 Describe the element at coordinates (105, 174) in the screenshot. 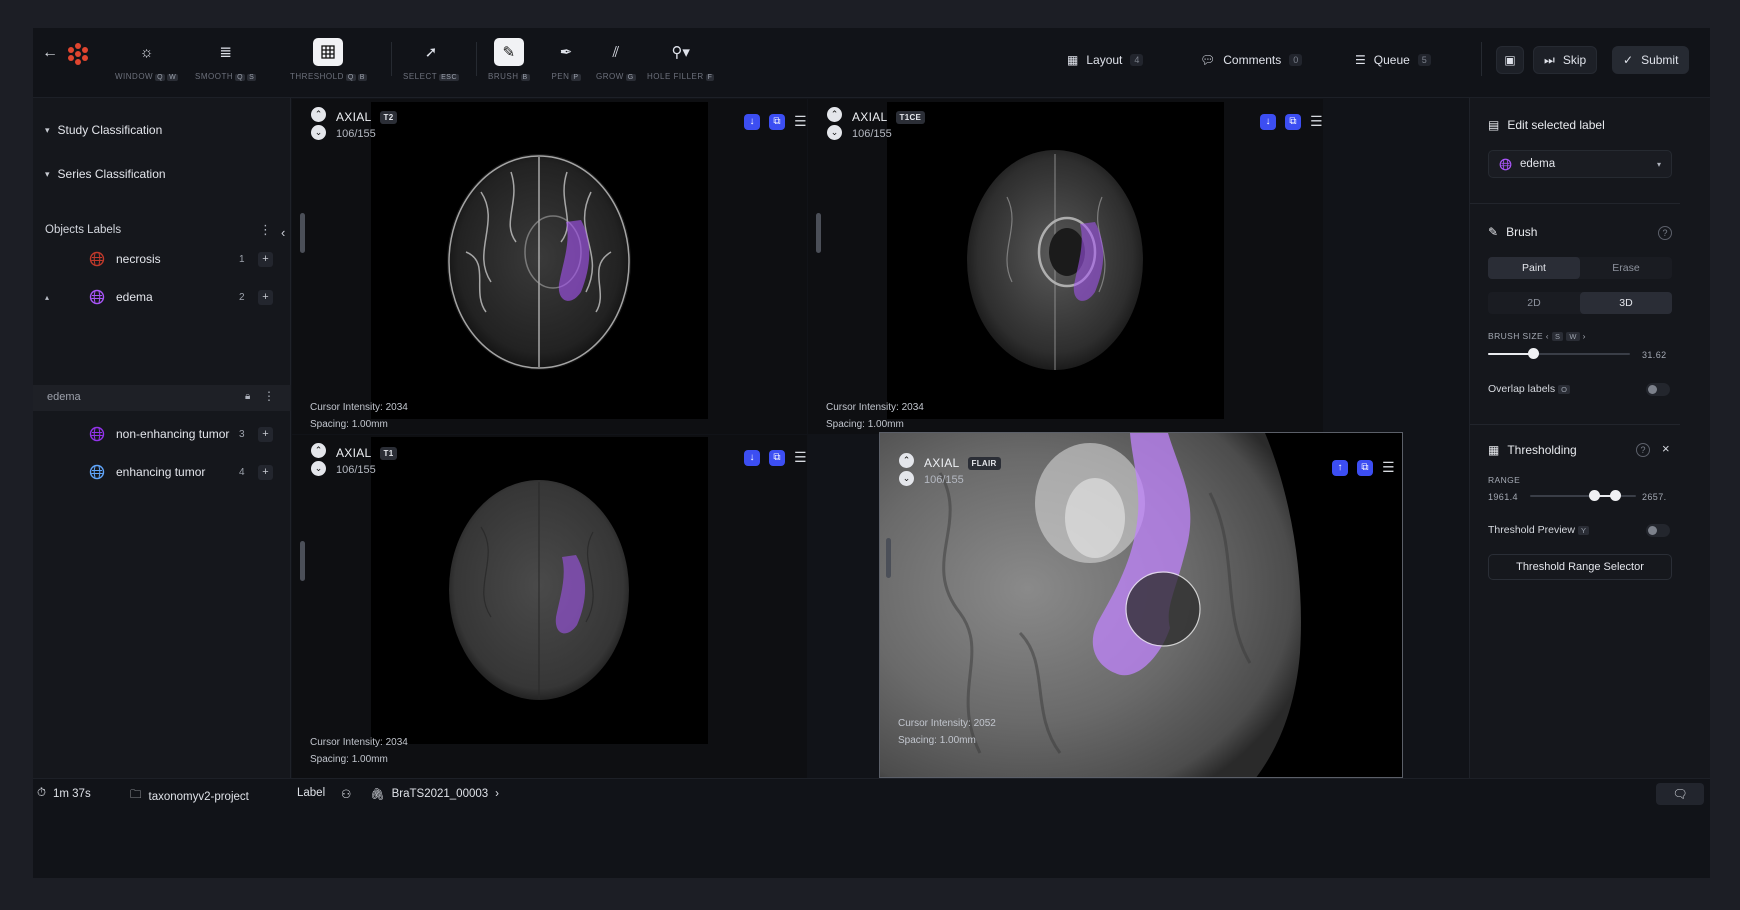

I see `series-classification-section: ▾ Series Classification` at that location.